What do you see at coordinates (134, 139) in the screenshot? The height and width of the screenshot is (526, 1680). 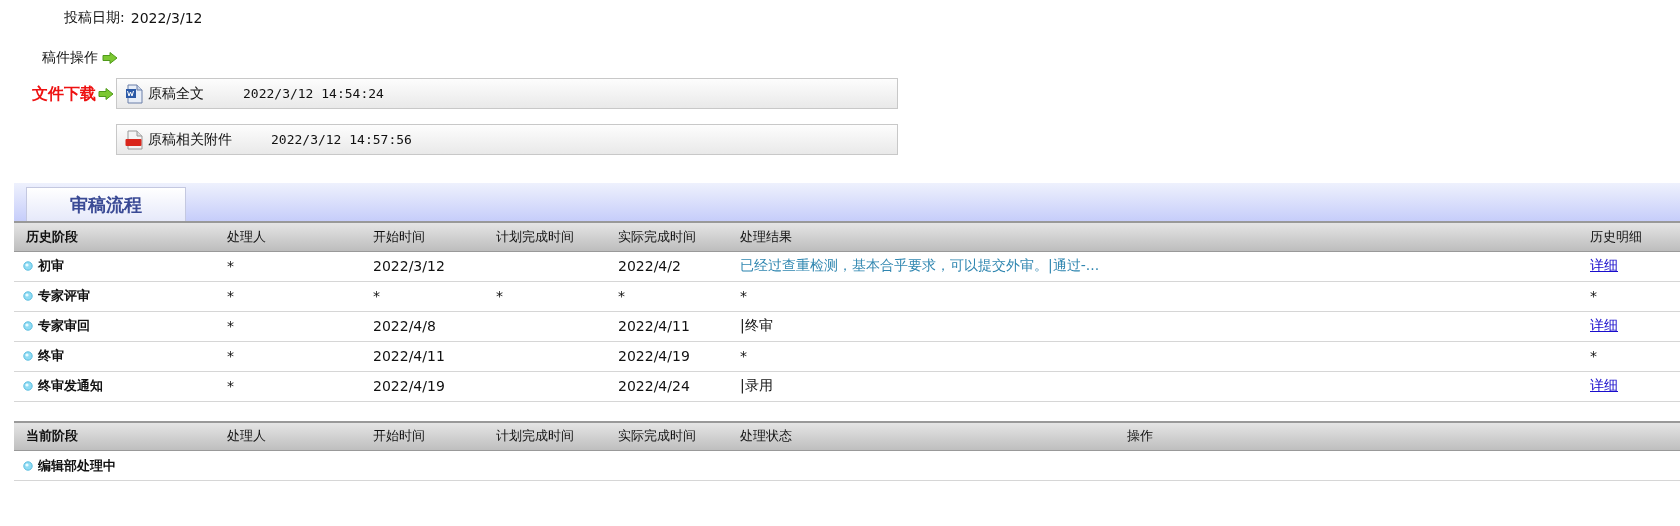 I see `pdf-document-icon` at bounding box center [134, 139].